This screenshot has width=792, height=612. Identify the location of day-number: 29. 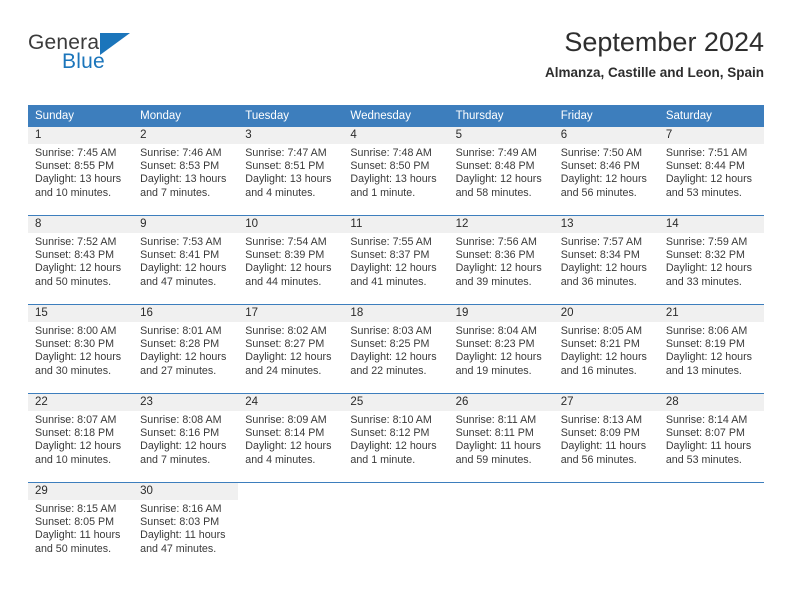
(81, 491).